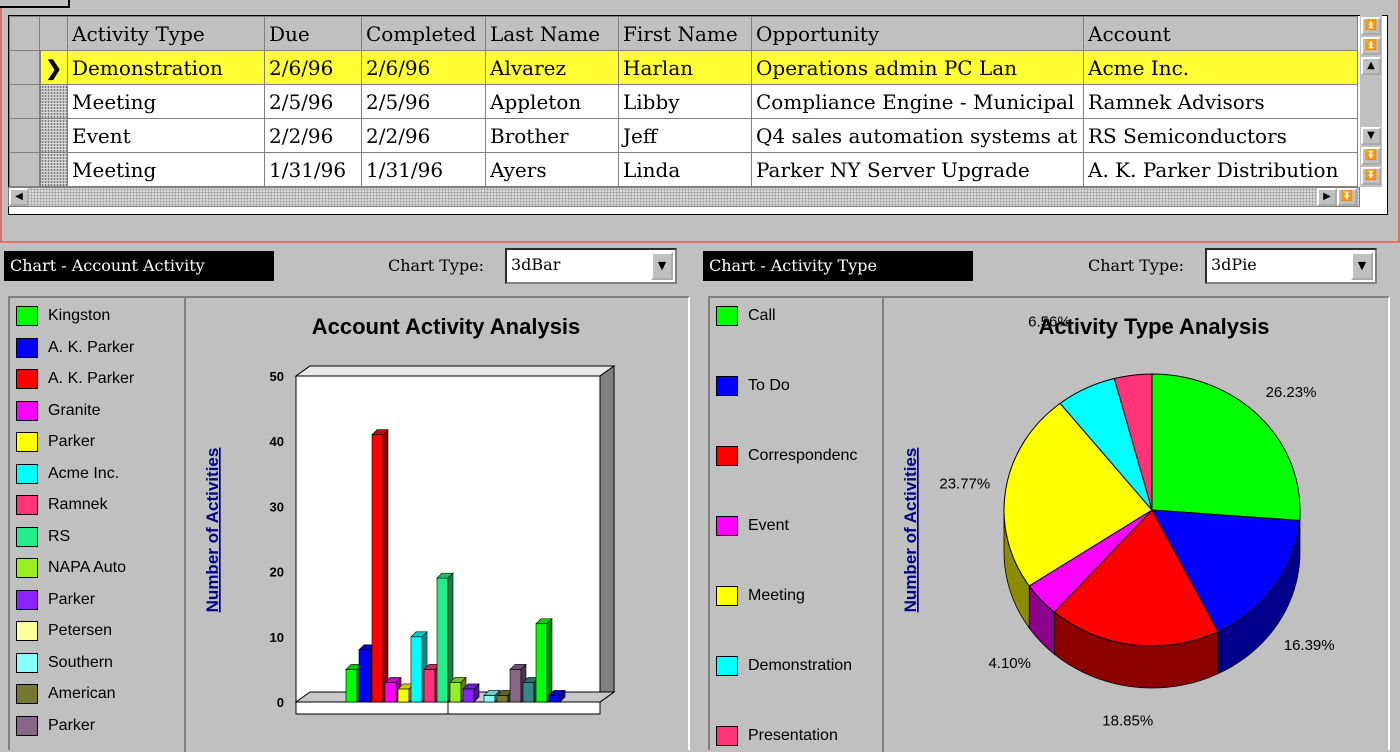  Describe the element at coordinates (166, 34) in the screenshot. I see `column-header-activity-type: Activity Type` at that location.